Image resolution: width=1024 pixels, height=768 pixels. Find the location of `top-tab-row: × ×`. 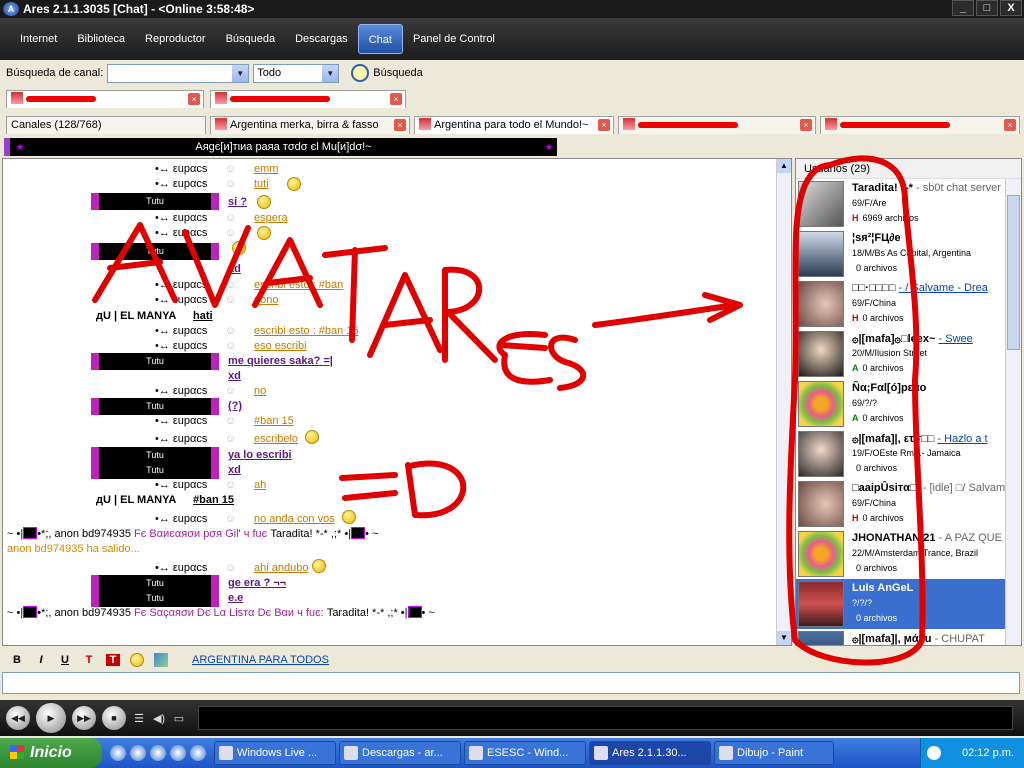

top-tab-row: × × is located at coordinates (512, 99).